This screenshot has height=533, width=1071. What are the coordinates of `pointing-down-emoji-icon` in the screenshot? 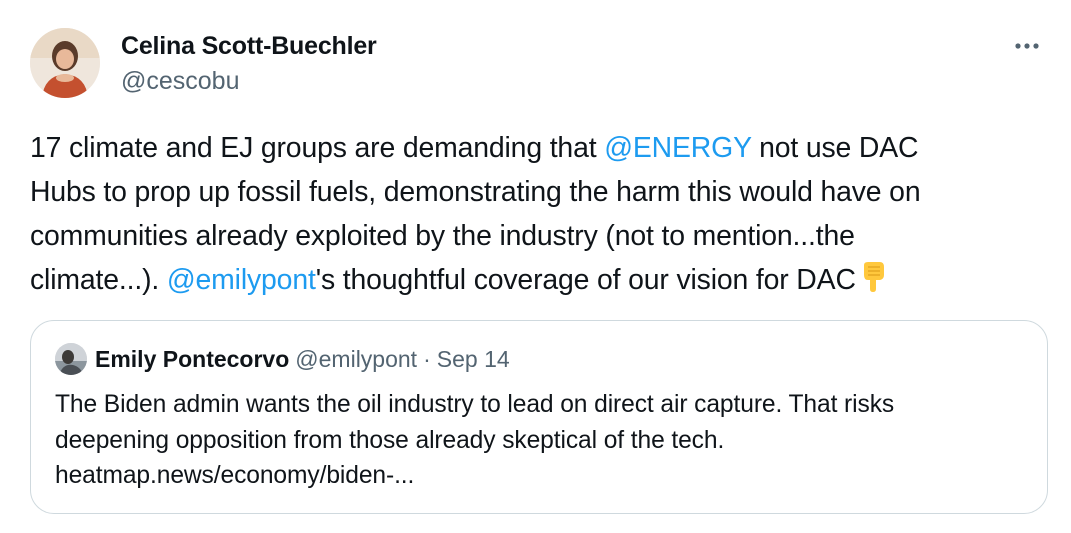 It's located at (873, 283).